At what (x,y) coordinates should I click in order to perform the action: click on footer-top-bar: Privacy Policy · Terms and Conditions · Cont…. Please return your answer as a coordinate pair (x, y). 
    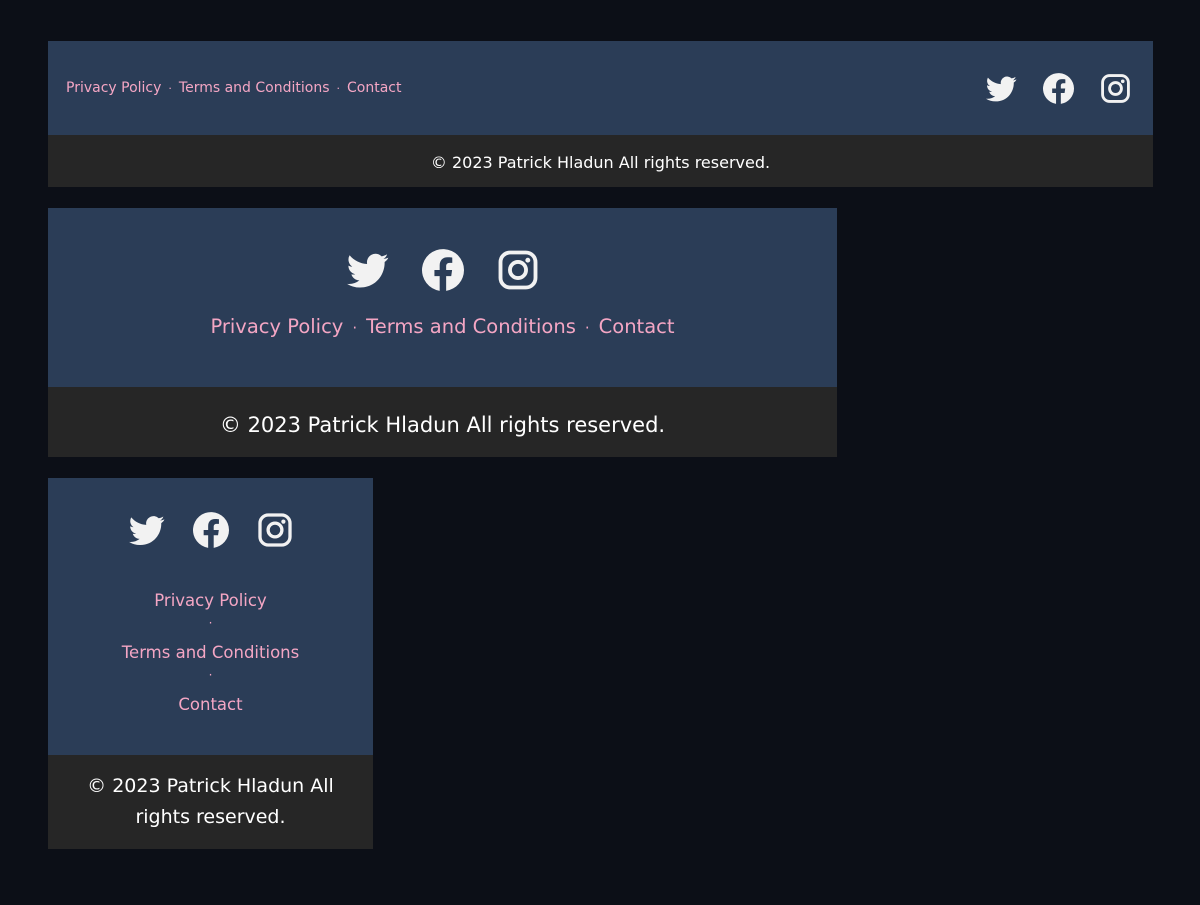
    Looking at the image, I should click on (442, 297).